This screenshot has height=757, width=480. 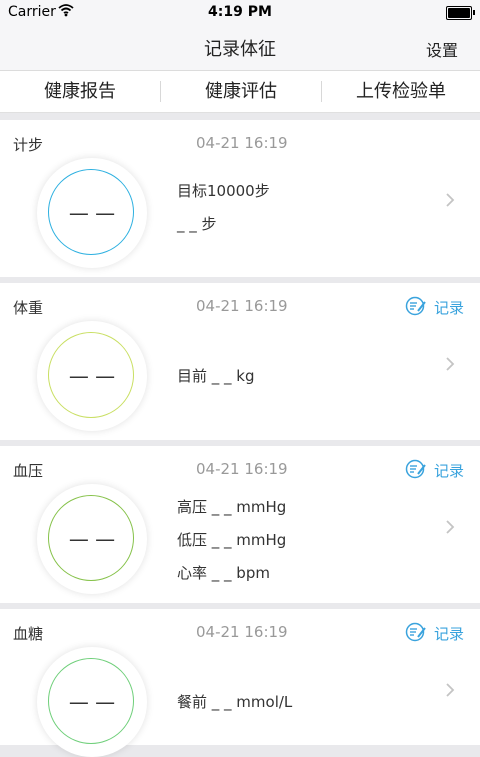 I want to click on battery-icon, so click(x=460, y=13).